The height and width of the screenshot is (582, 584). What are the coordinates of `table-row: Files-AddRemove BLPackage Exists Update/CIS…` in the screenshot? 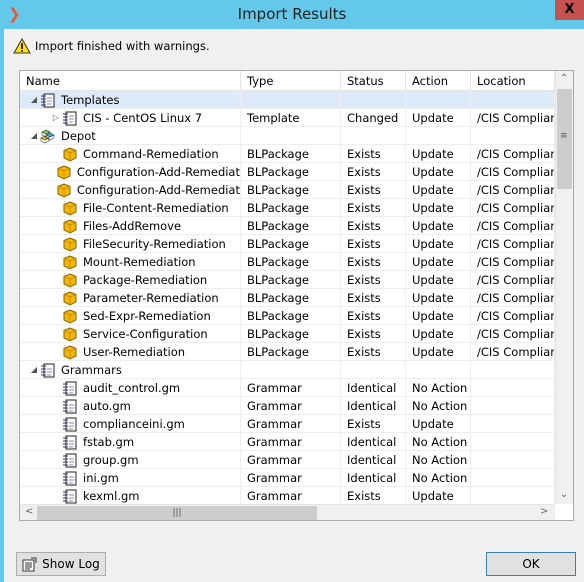 It's located at (287, 226).